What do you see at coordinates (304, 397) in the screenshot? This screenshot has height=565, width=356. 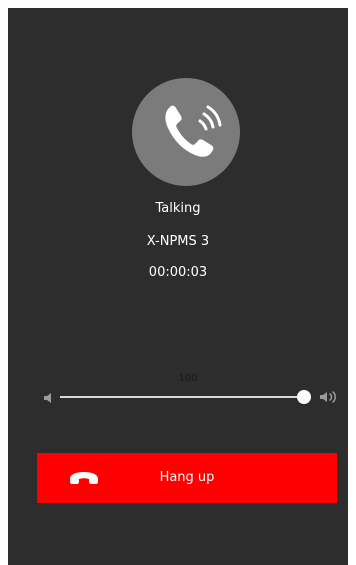 I see `volume-slider-handle` at bounding box center [304, 397].